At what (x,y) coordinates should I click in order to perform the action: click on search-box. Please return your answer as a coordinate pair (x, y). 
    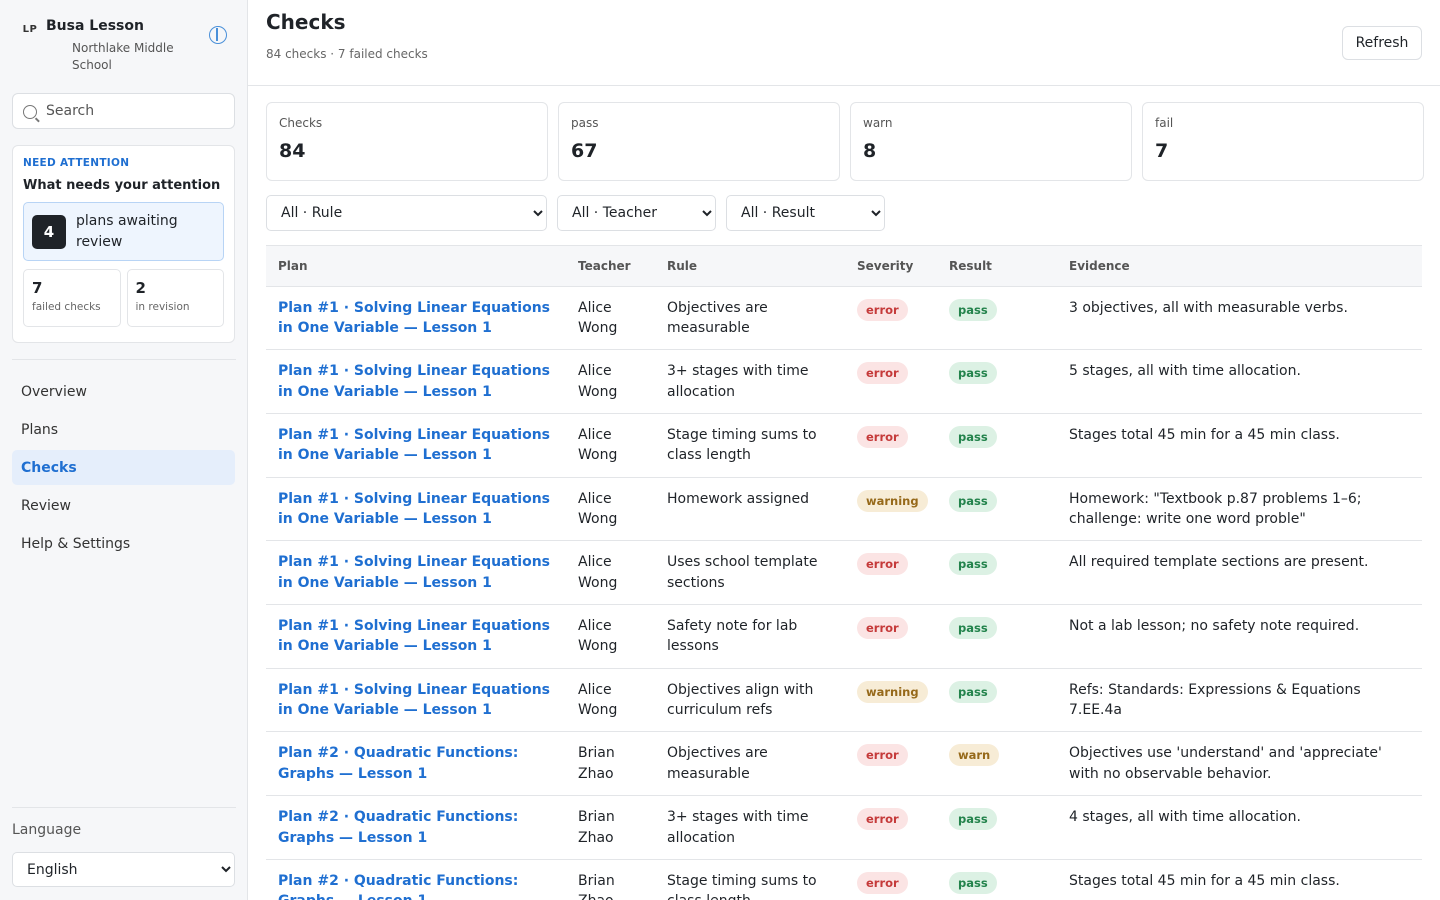
    Looking at the image, I should click on (123, 111).